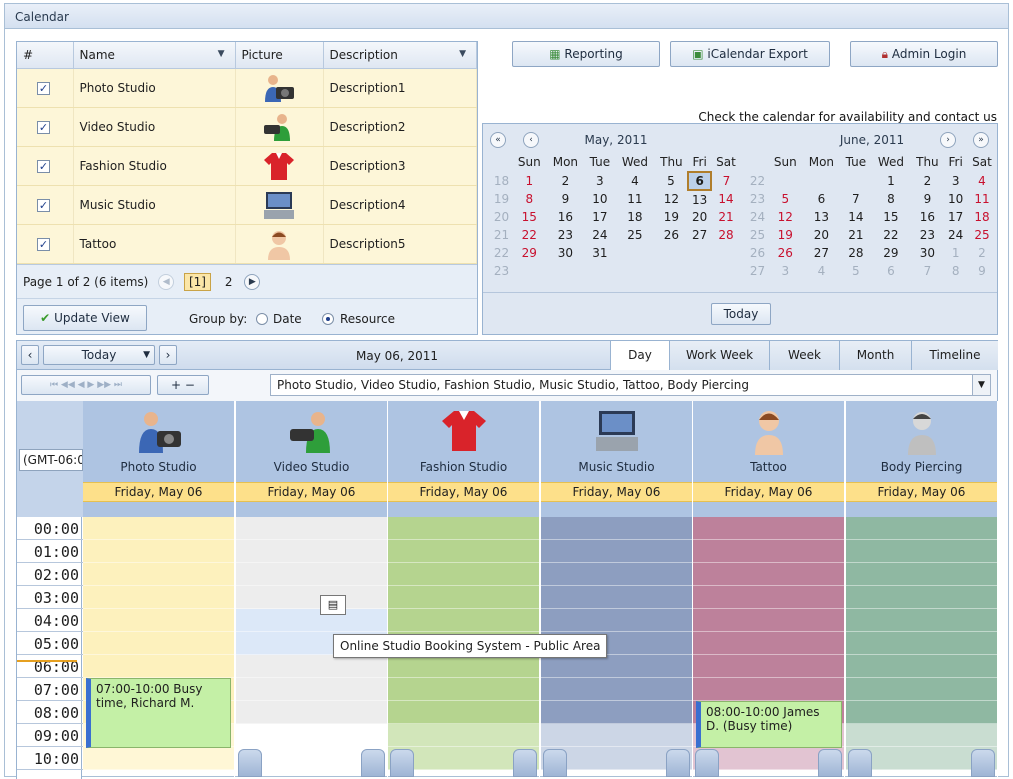  What do you see at coordinates (804, 356) in the screenshot?
I see `tab-week: Week` at bounding box center [804, 356].